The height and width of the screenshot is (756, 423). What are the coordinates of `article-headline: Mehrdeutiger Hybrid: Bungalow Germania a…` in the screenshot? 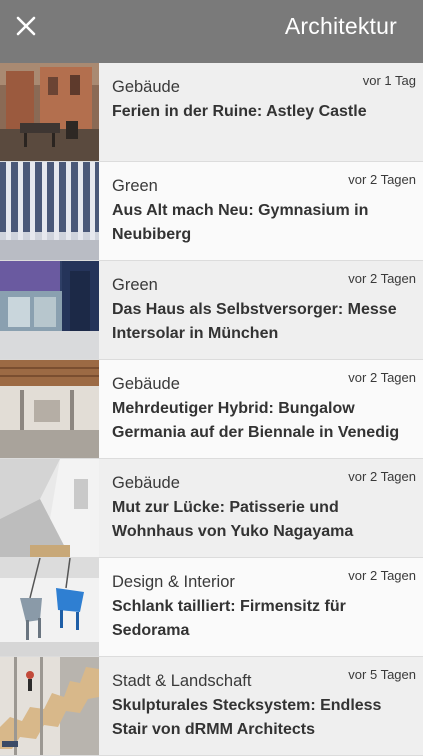 It's located at (256, 420).